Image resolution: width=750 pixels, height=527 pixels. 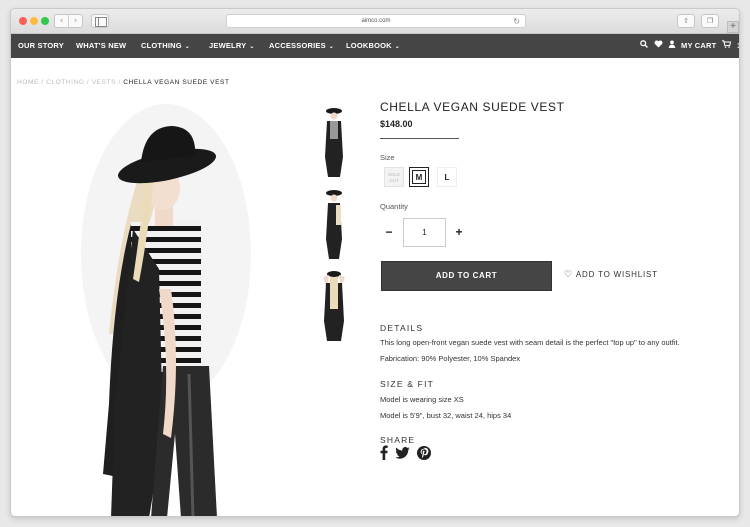 I want to click on nav-whats-new: WHAT'S NEW, so click(x=101, y=46).